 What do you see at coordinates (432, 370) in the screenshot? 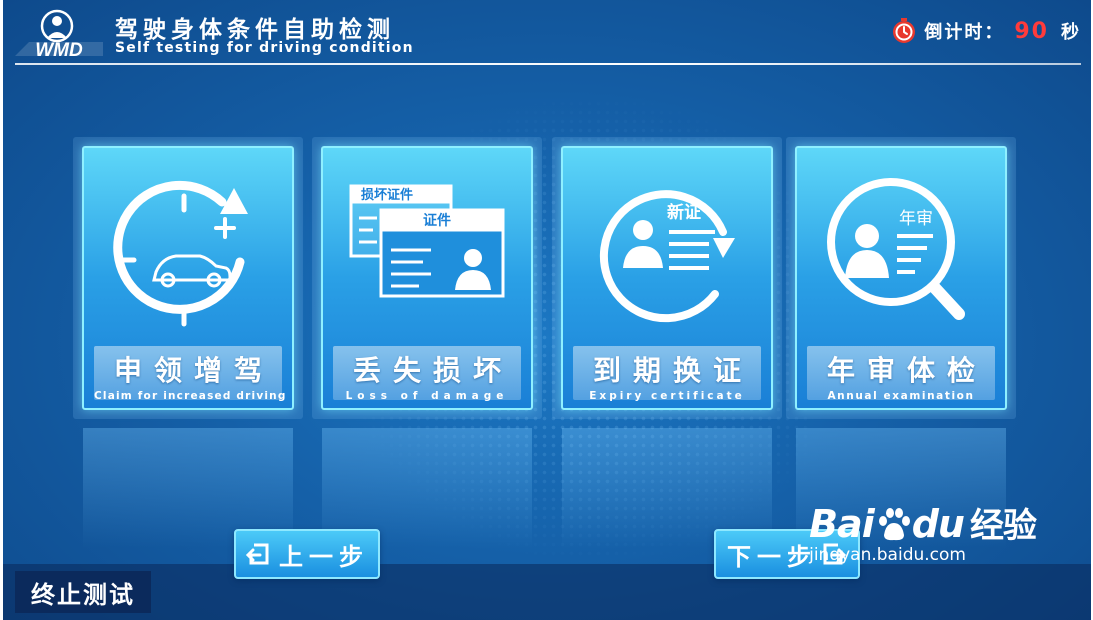
I see `card-title-cn: 丢失损坏` at bounding box center [432, 370].